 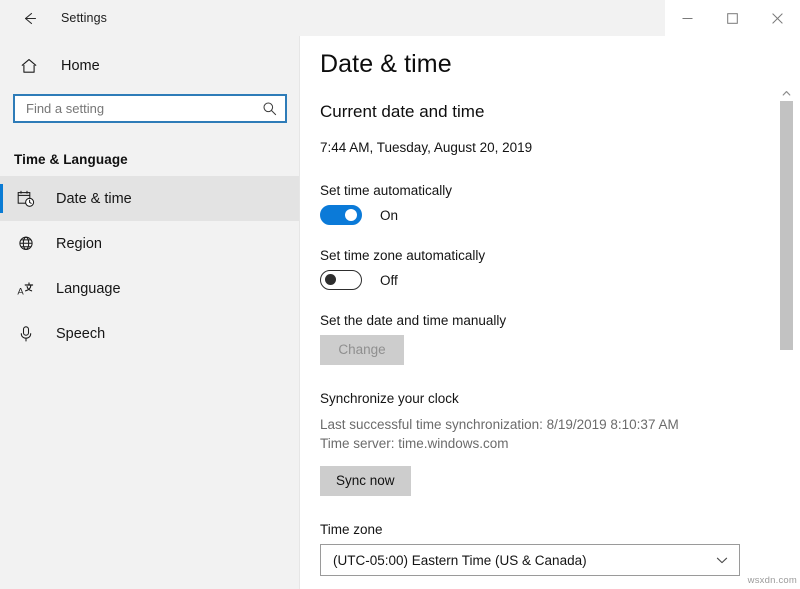 I want to click on time-zone-value: (UTC-05:00) Eastern Time (US & Canada), so click(x=460, y=560).